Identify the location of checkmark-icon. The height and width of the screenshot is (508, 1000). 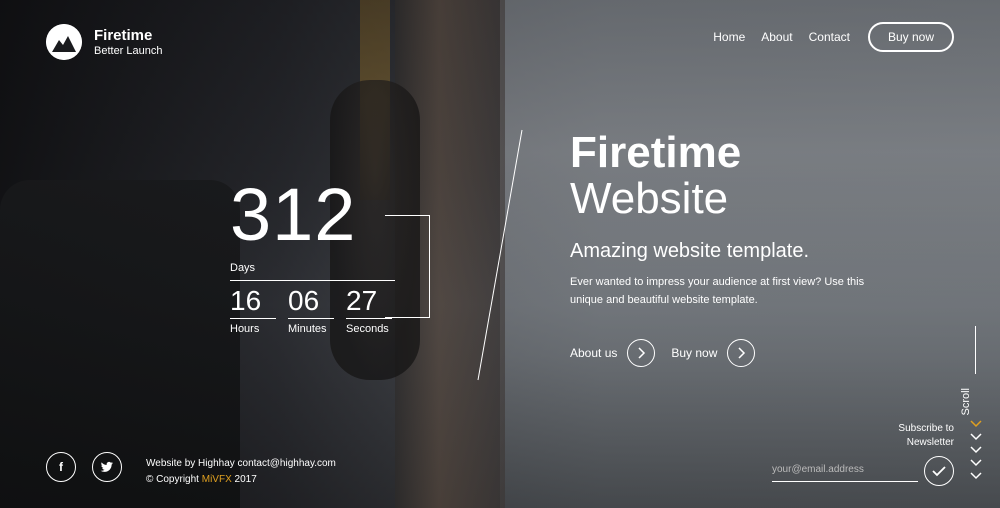
(939, 471).